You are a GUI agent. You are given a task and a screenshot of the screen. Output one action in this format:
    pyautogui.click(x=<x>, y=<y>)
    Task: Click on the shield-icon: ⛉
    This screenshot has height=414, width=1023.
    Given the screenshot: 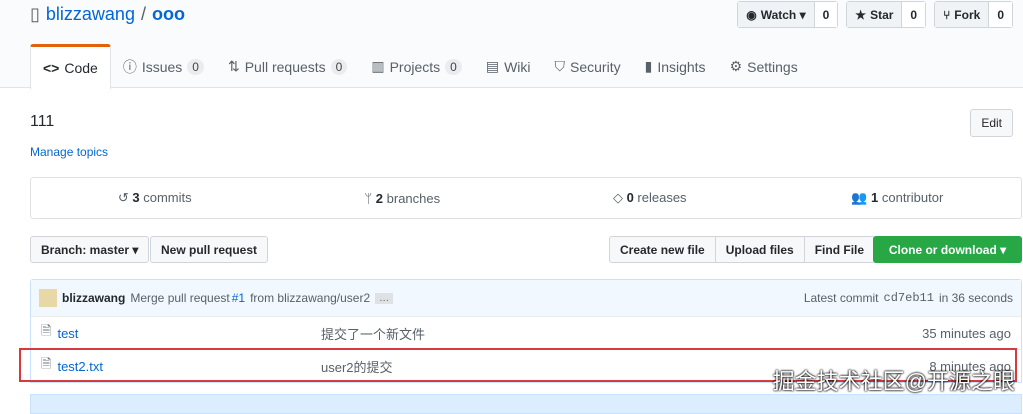 What is the action you would take?
    pyautogui.click(x=560, y=66)
    